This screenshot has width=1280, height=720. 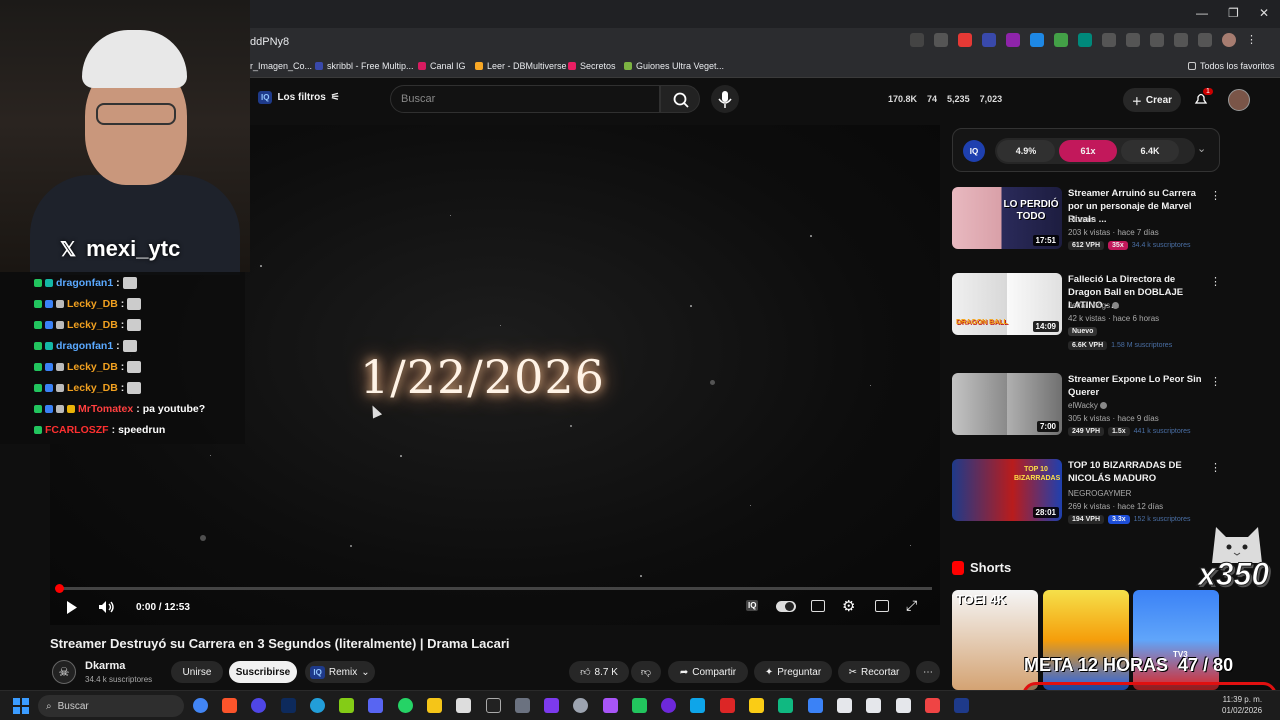 I want to click on steam-icon, so click(x=961, y=705).